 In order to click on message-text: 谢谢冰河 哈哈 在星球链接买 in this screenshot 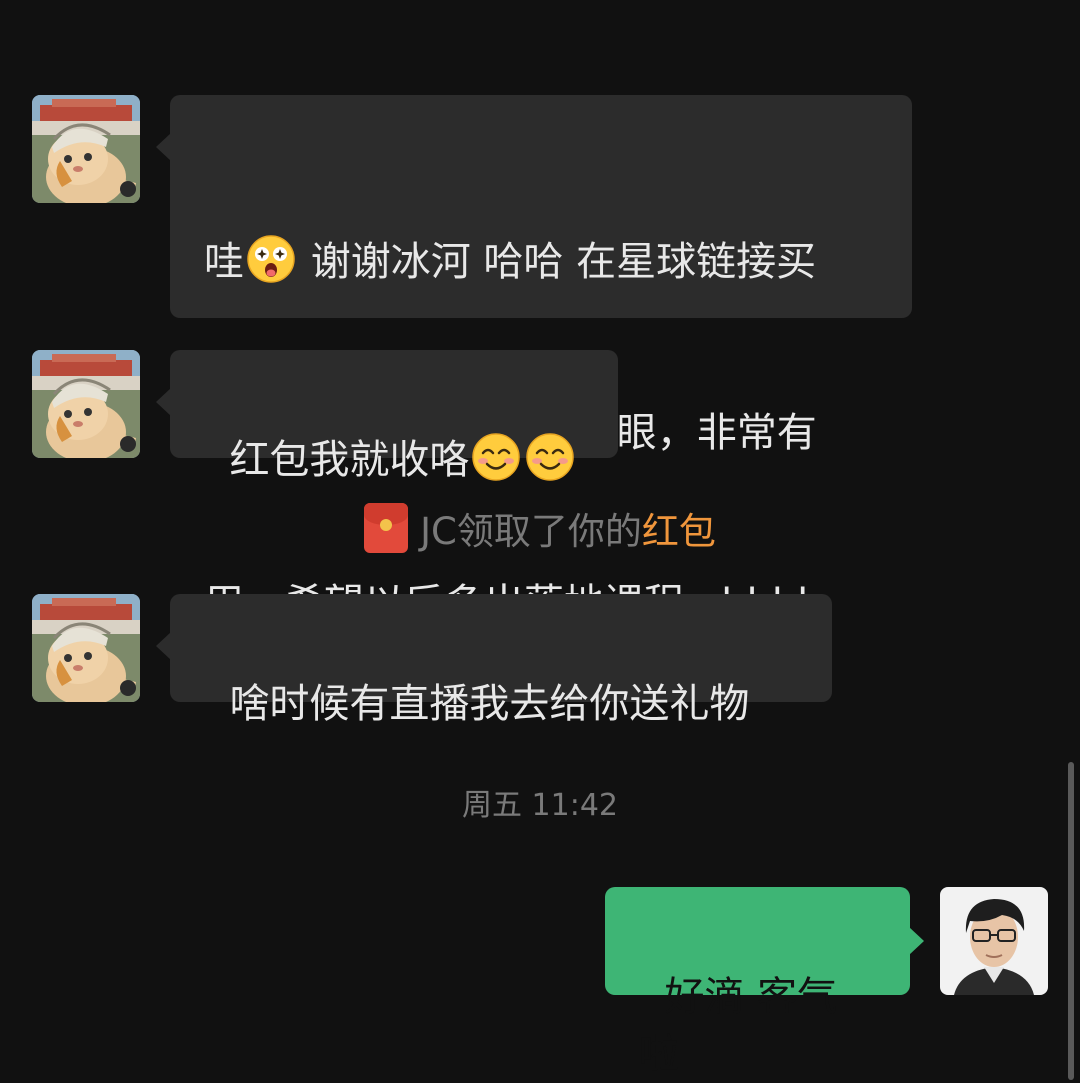, I will do `click(557, 262)`.